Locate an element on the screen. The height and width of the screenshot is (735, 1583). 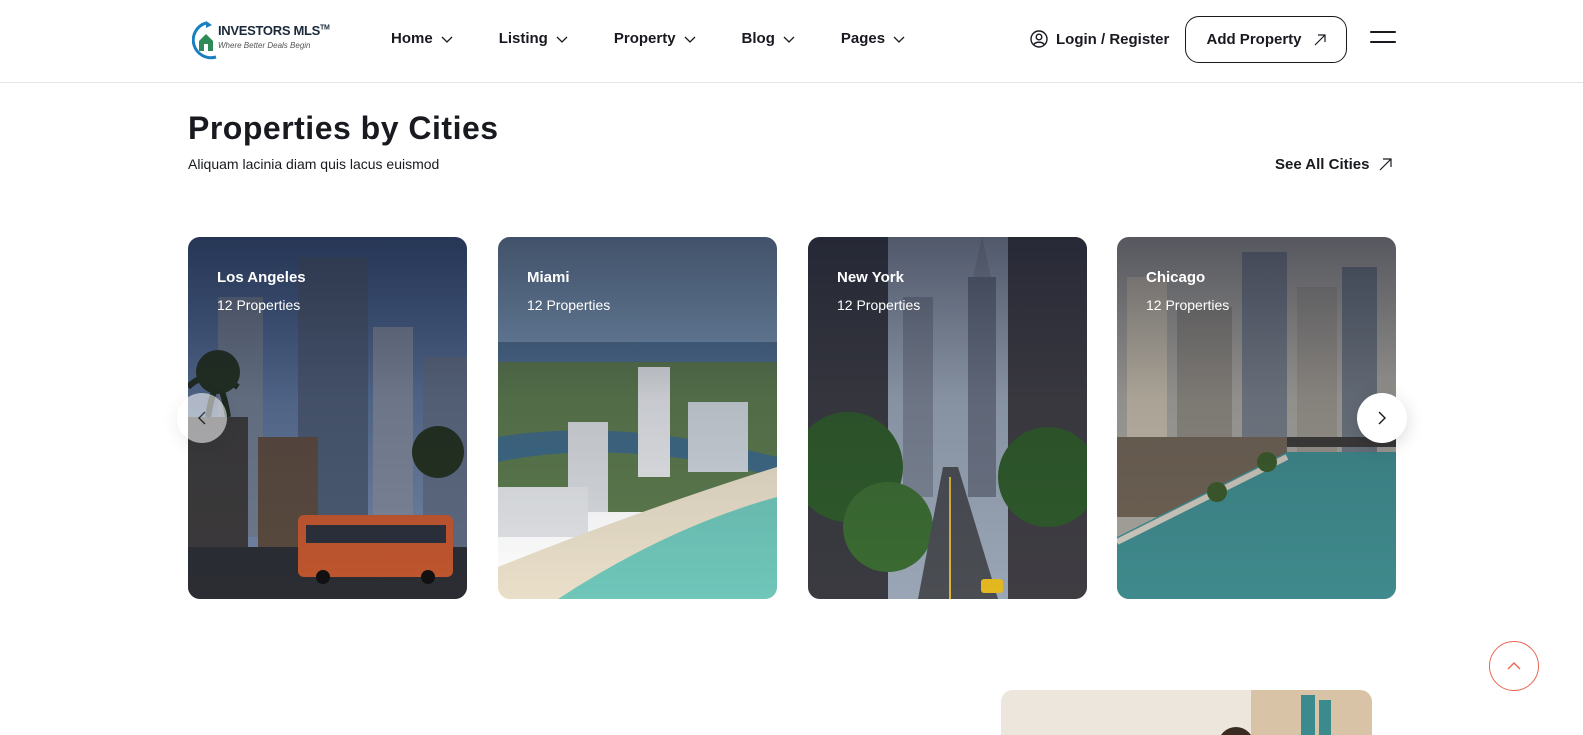
nav-item-pages: Pages is located at coordinates (873, 38).